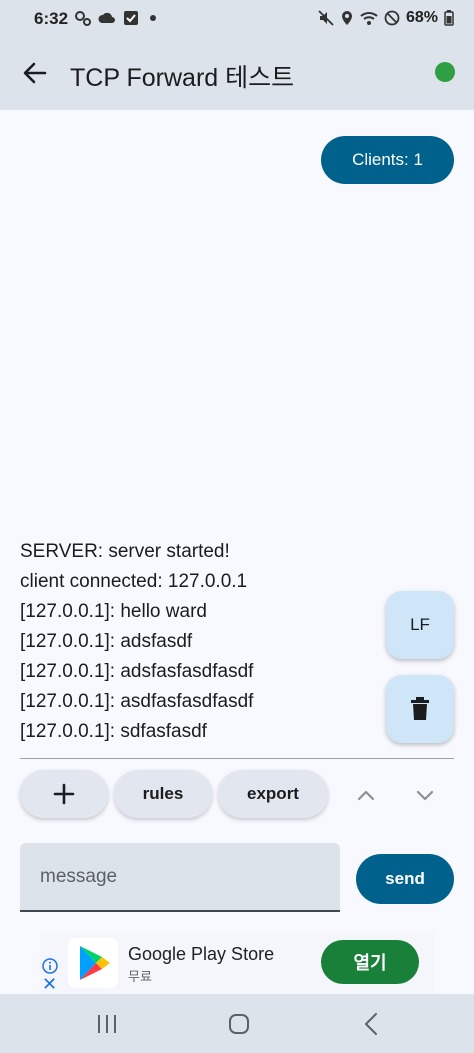 The image size is (474, 1053). Describe the element at coordinates (237, 758) in the screenshot. I see `divider` at that location.